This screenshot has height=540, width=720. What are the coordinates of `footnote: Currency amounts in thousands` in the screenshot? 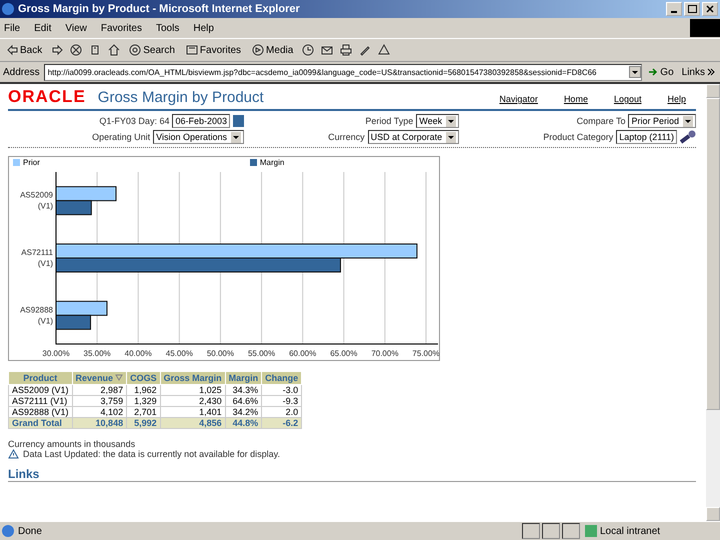 It's located at (72, 444).